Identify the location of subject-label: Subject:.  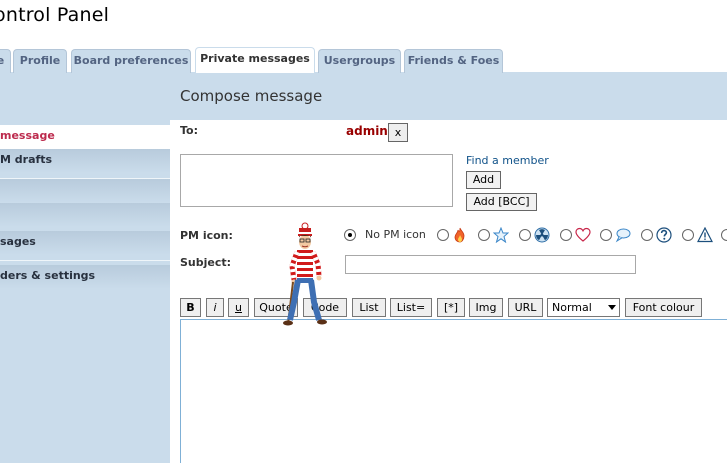
(206, 262).